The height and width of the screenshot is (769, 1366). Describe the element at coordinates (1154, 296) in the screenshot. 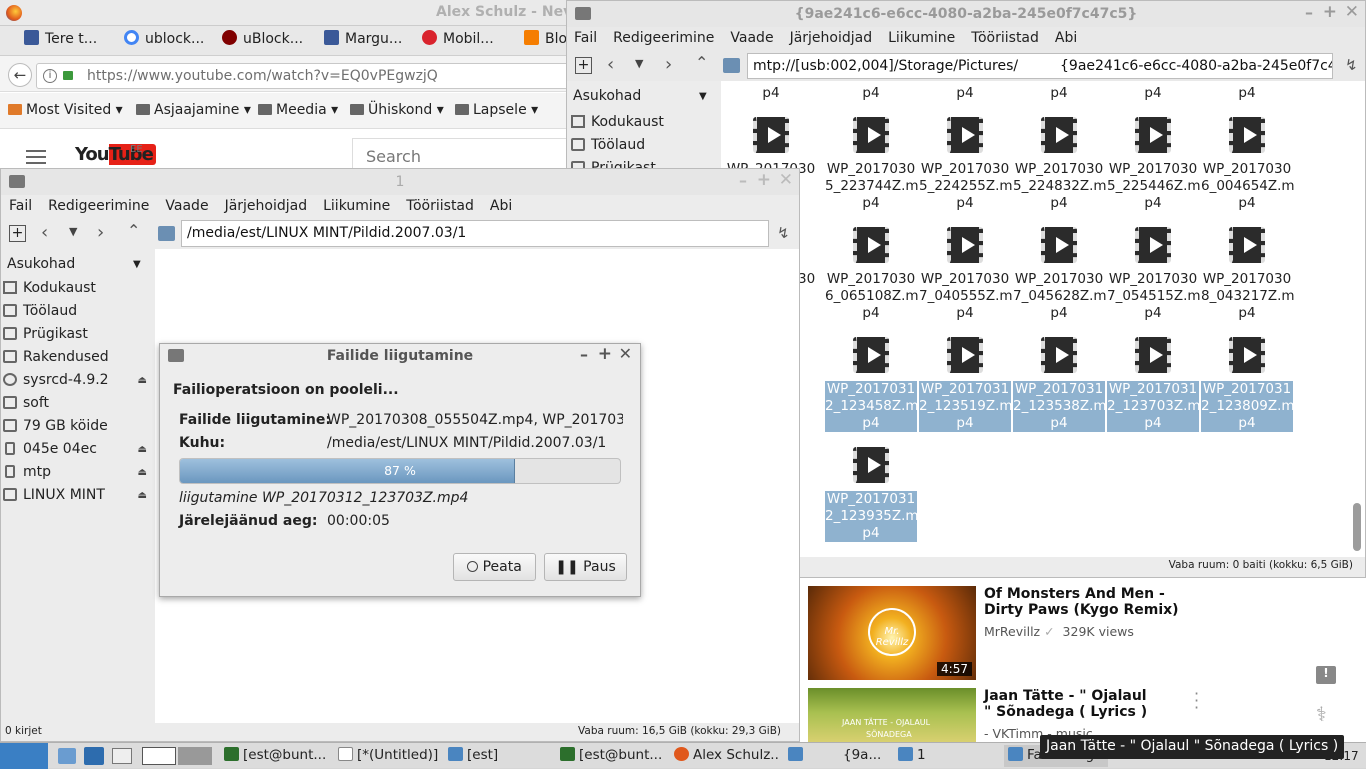

I see `file-tile: WP_2017030 7_054515Z.m p4` at that location.